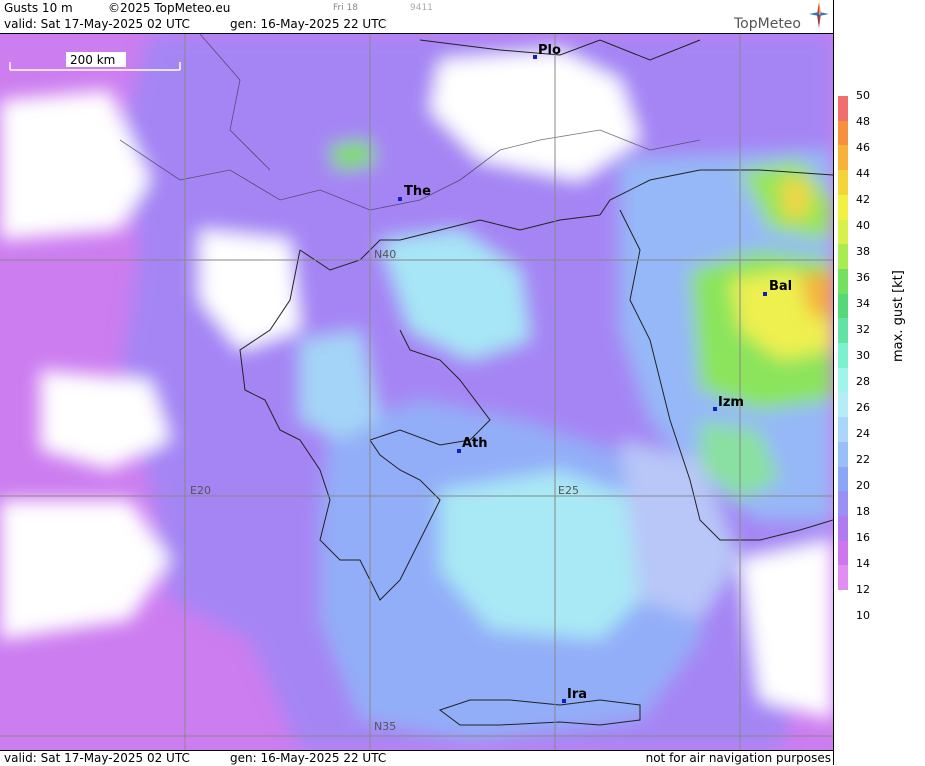 This screenshot has width=925, height=766. What do you see at coordinates (346, 8) in the screenshot?
I see `day-tag: Fri 18` at bounding box center [346, 8].